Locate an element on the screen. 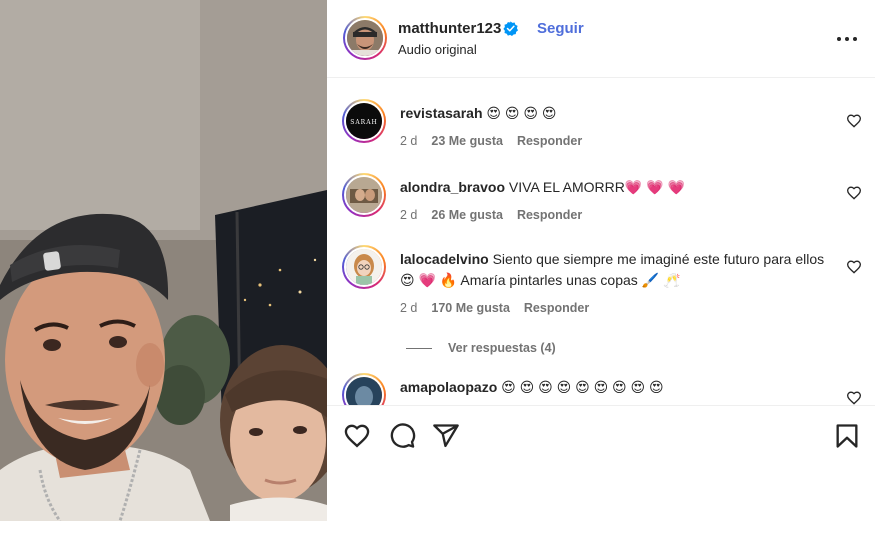 Image resolution: width=875 pixels, height=559 pixels. comment-text: amapolaopazo 😍 😍 😍 😍 😍 😍 😍 😍 😍 is located at coordinates (620, 387).